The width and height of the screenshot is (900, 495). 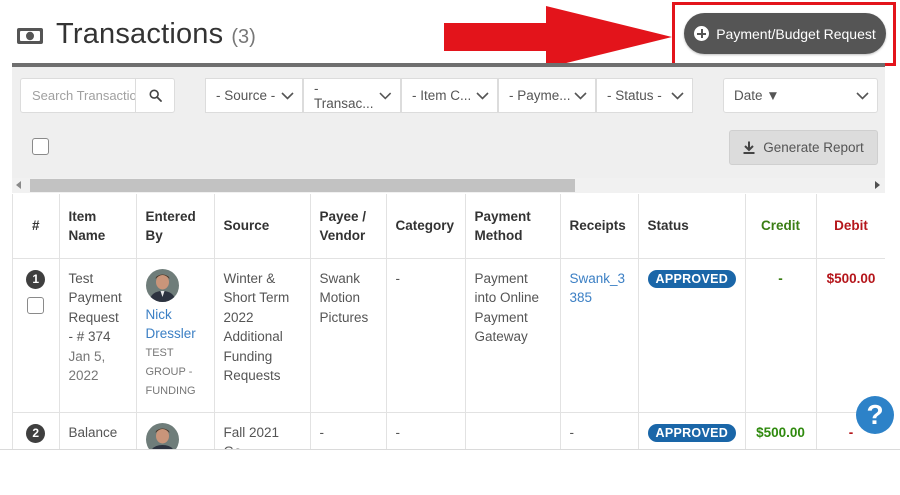 I want to click on entered-by-cell, so click(x=175, y=430).